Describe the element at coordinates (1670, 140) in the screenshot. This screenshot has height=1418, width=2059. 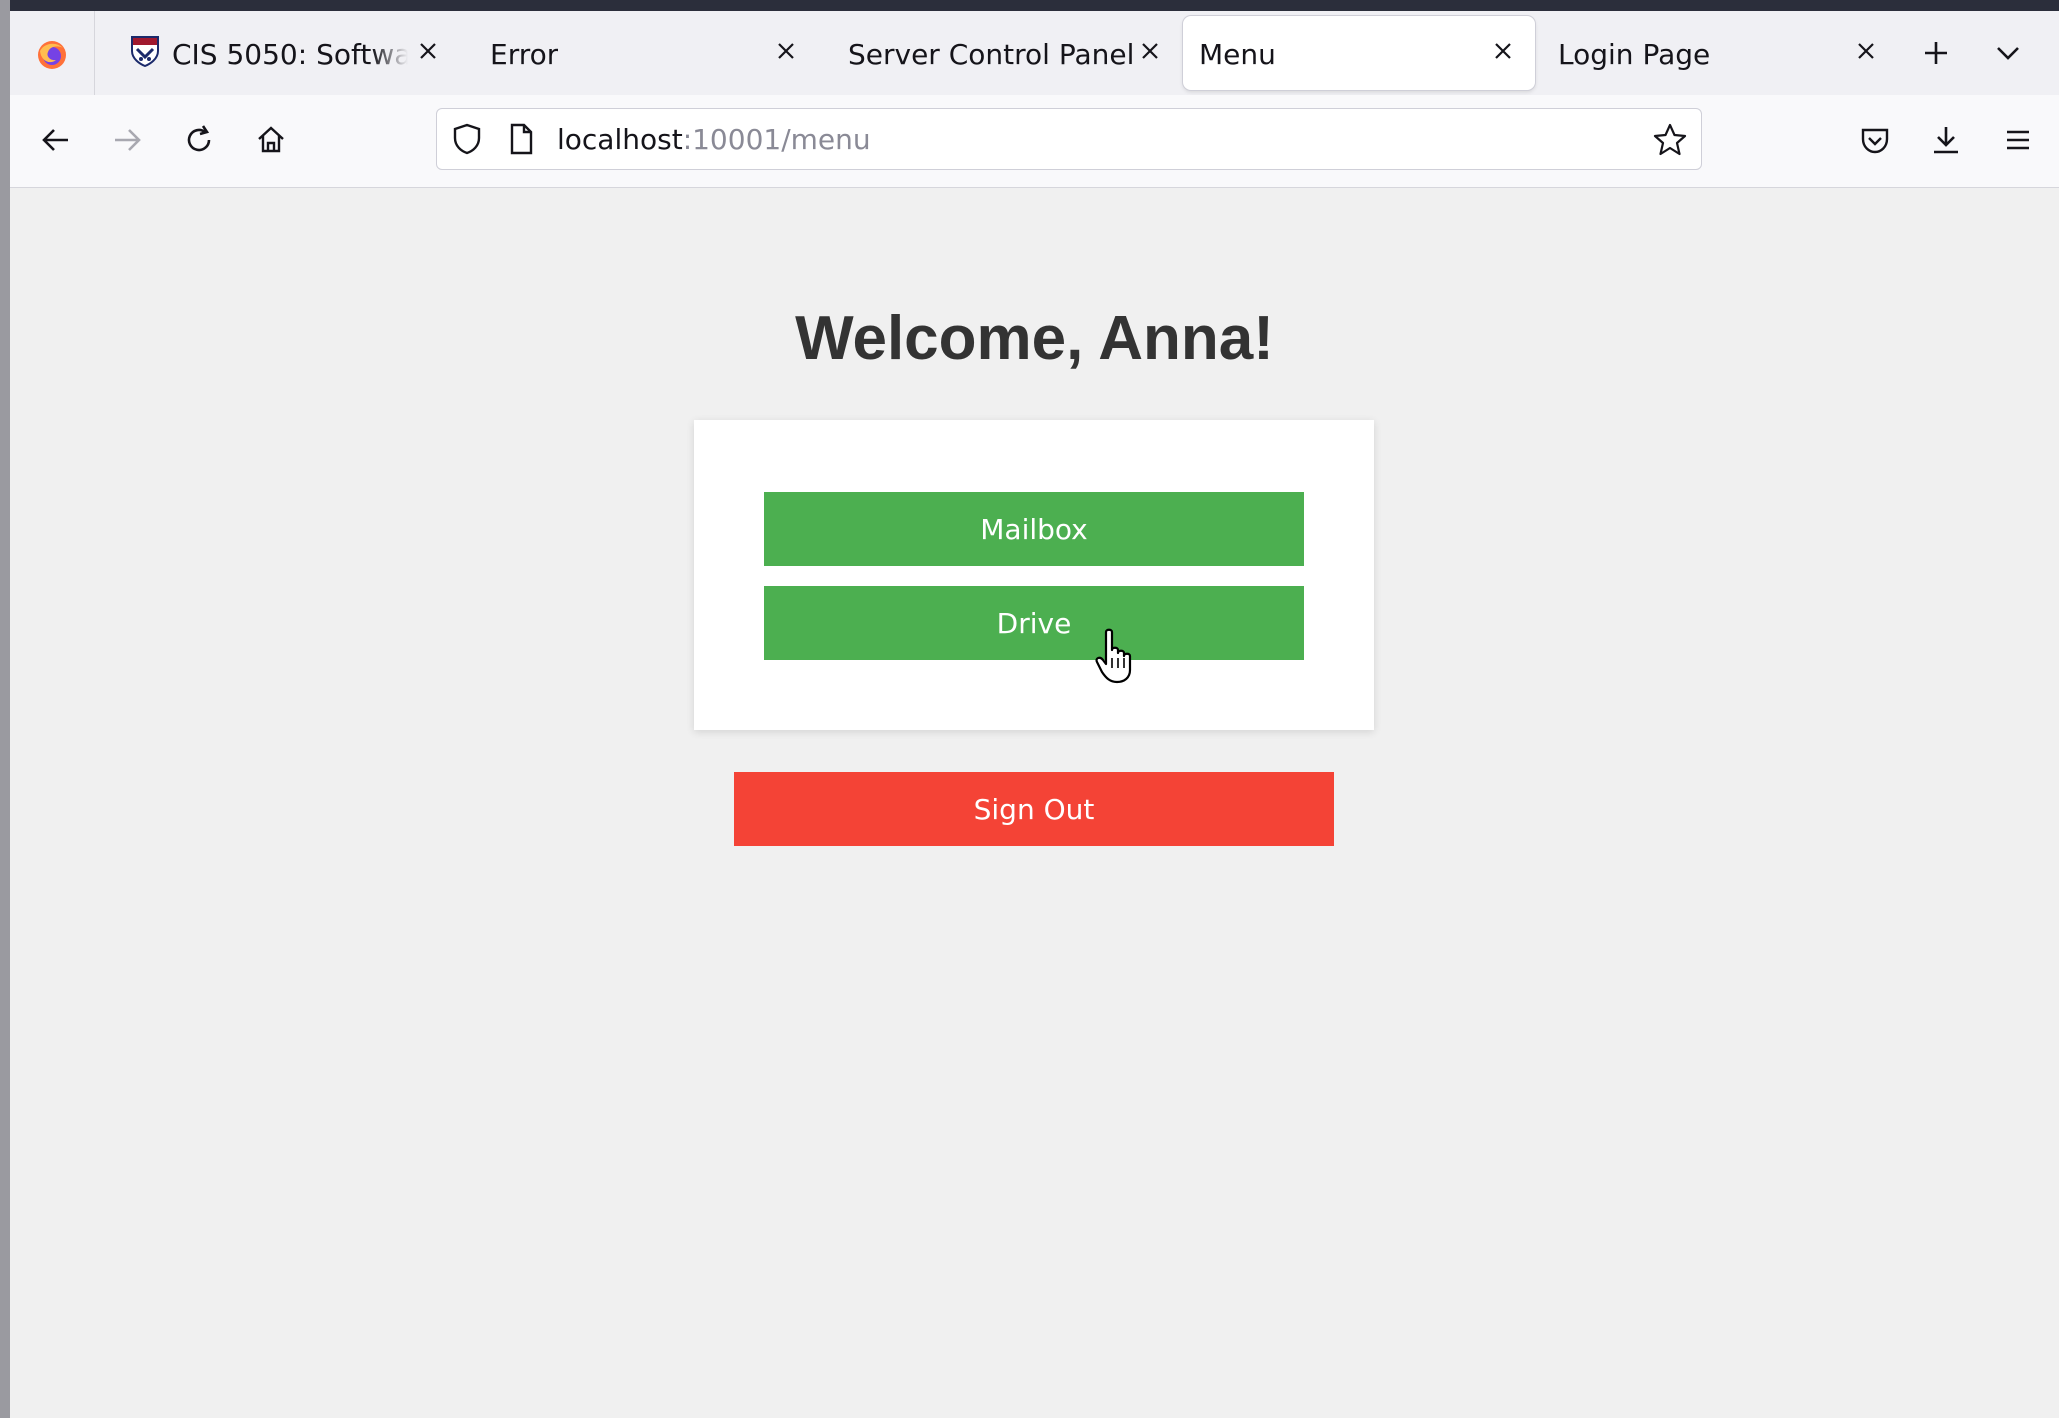
I see `star-icon` at that location.